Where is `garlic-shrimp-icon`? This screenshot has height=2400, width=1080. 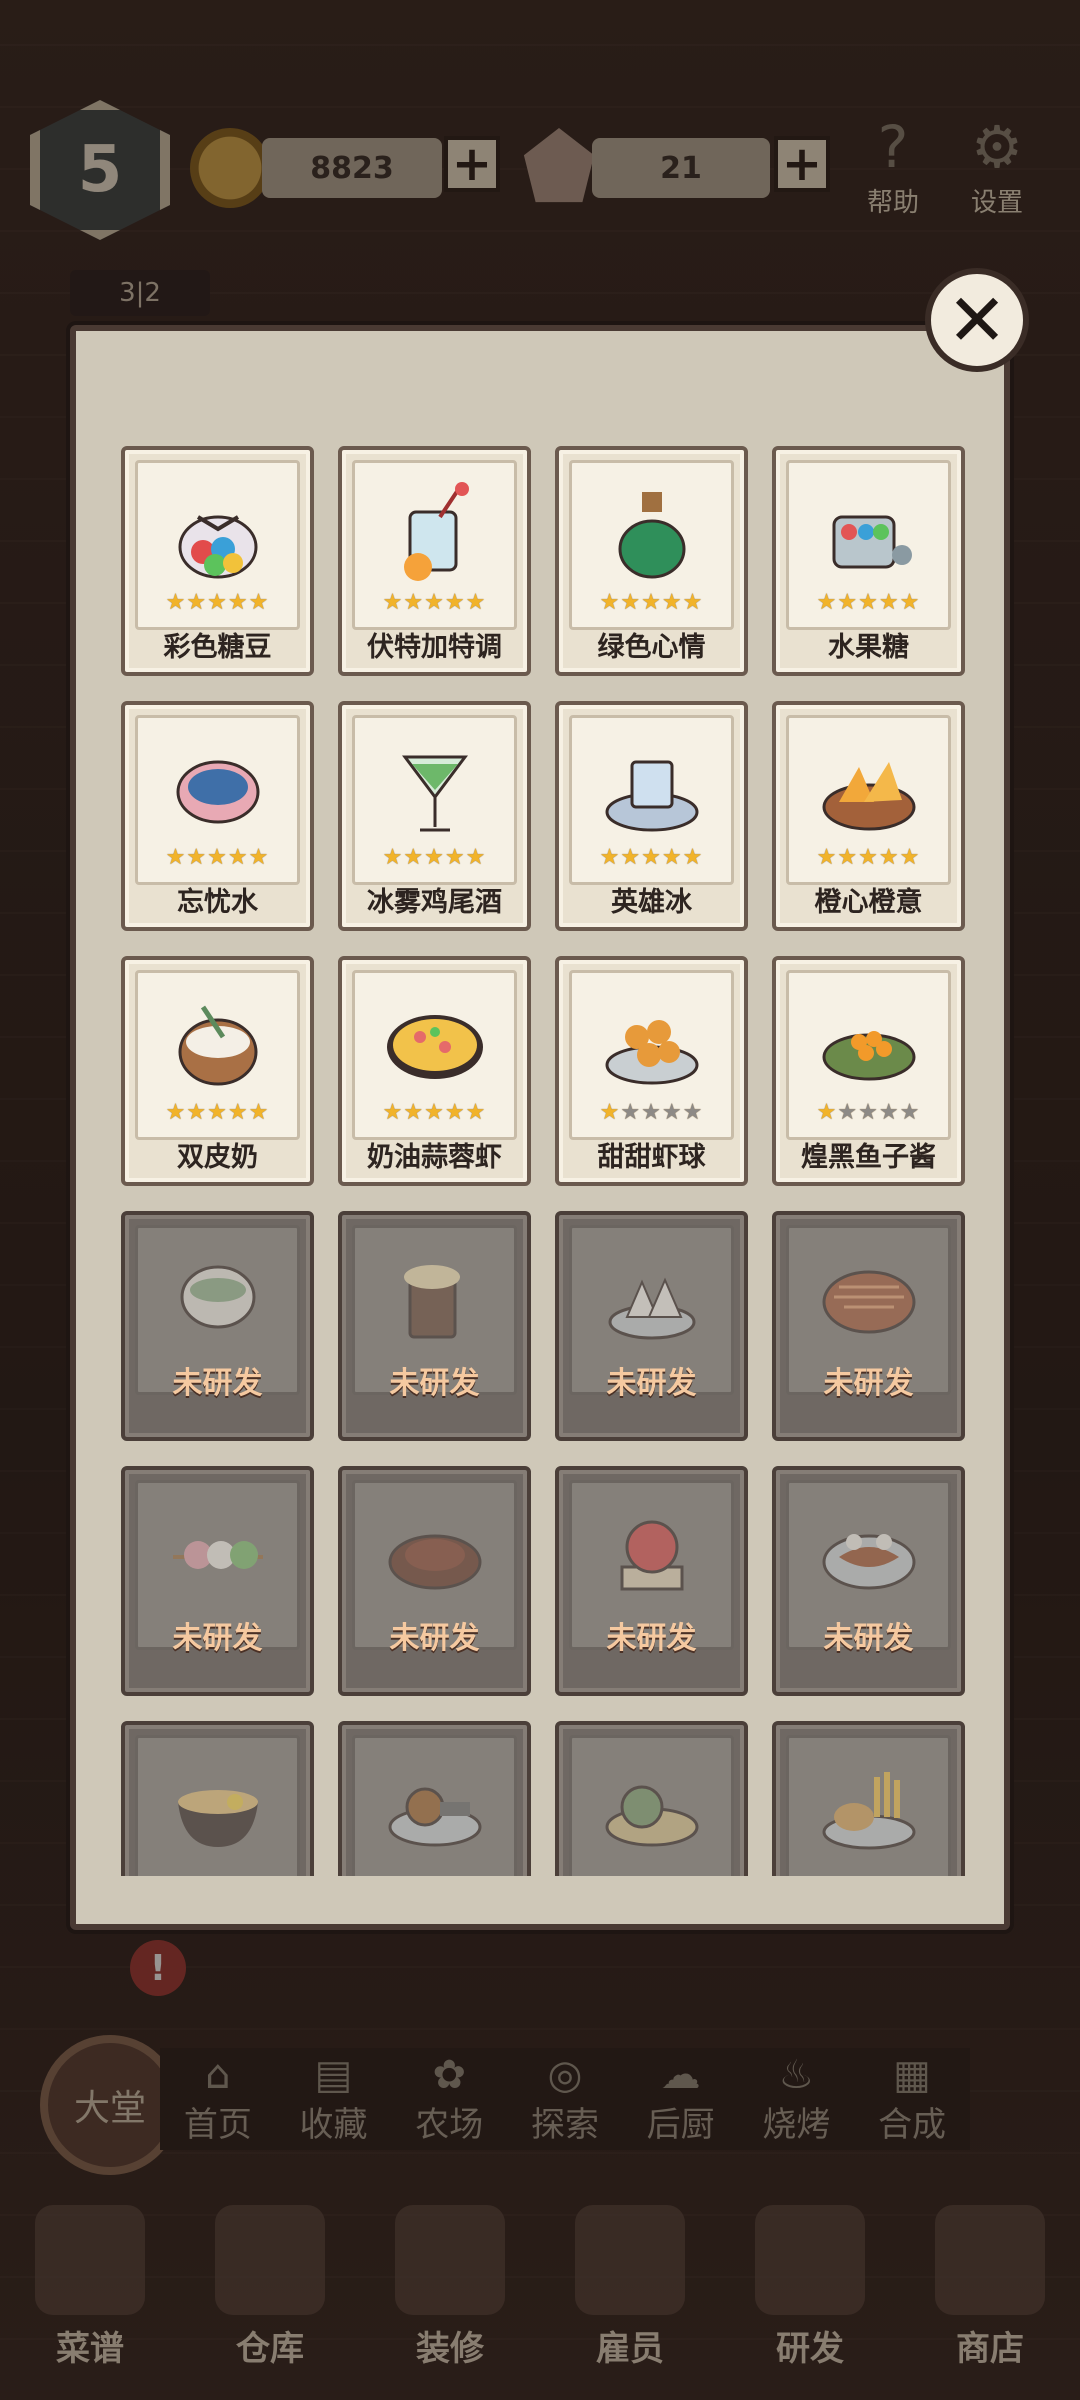 garlic-shrimp-icon is located at coordinates (435, 1042).